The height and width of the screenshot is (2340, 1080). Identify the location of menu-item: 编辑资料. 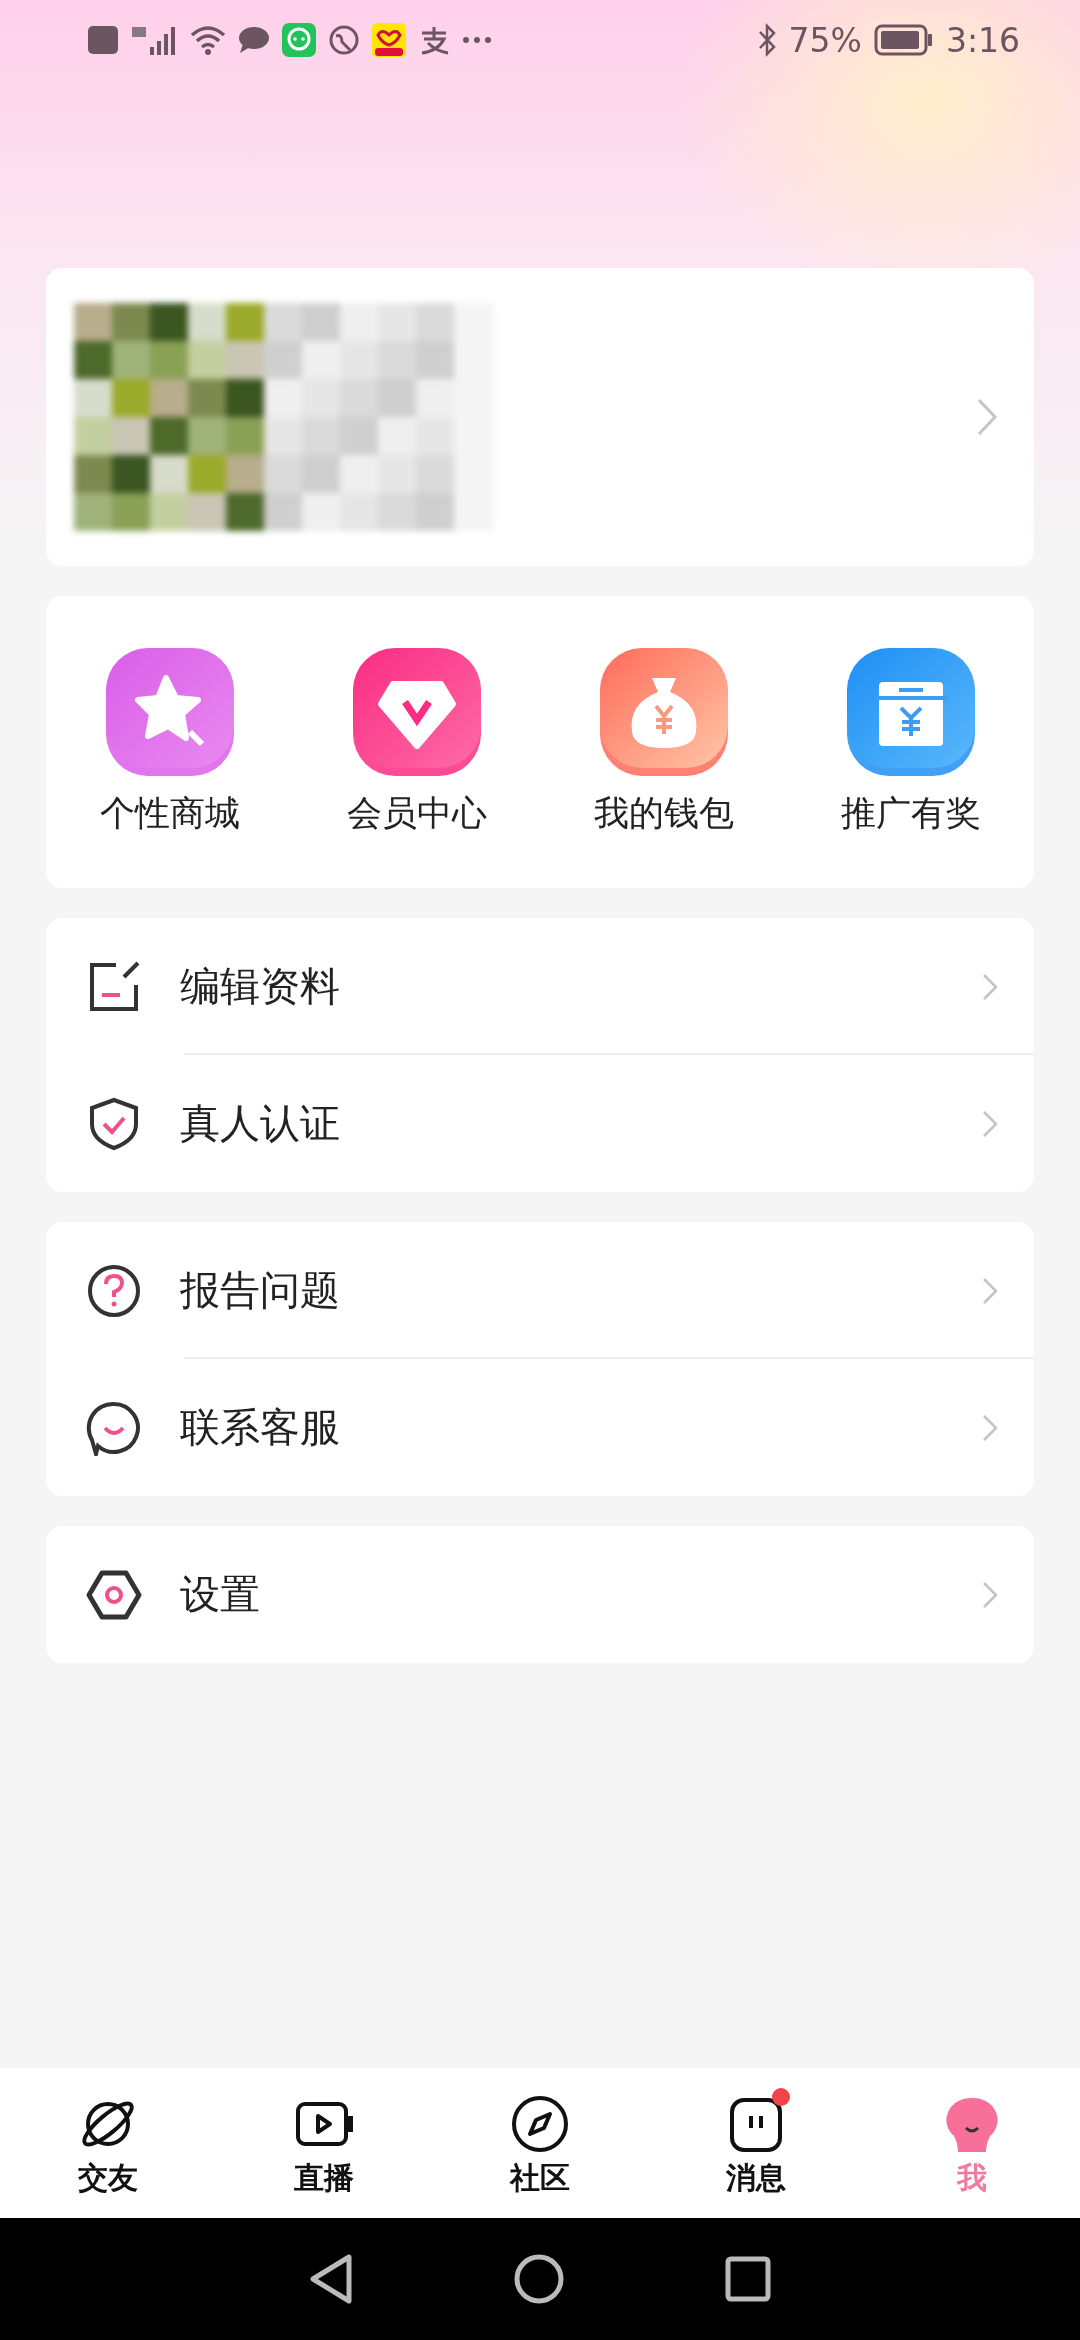
(540, 986).